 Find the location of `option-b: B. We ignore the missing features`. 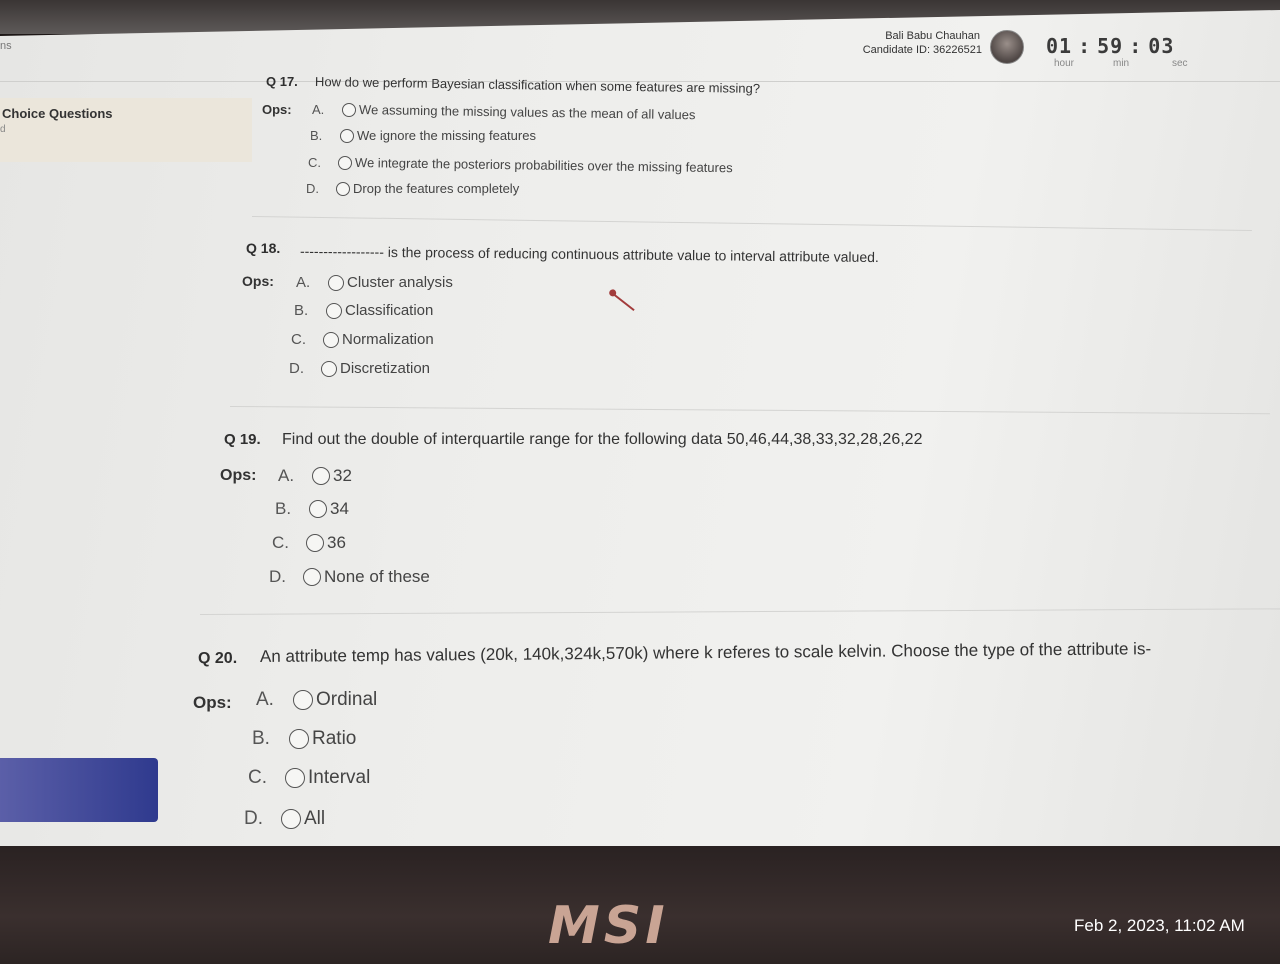

option-b: B. We ignore the missing features is located at coordinates (423, 135).